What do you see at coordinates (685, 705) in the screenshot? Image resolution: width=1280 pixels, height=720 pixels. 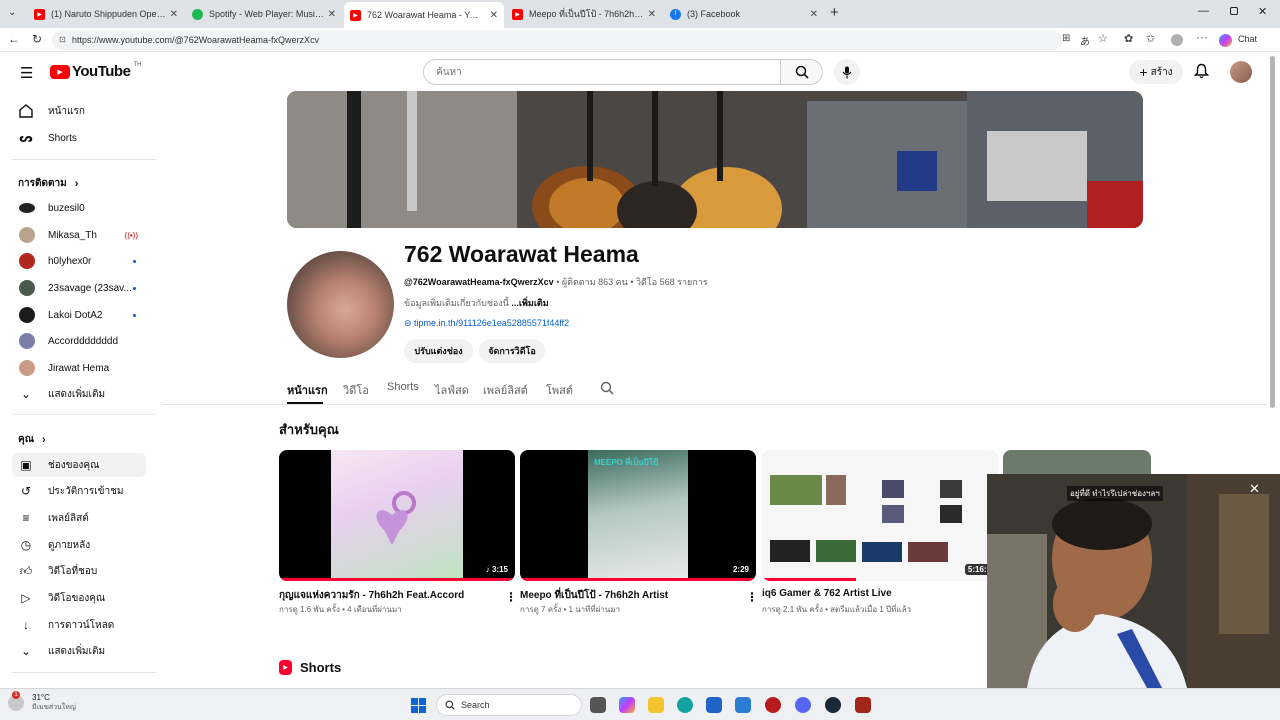 I see `edge-browser-icon` at bounding box center [685, 705].